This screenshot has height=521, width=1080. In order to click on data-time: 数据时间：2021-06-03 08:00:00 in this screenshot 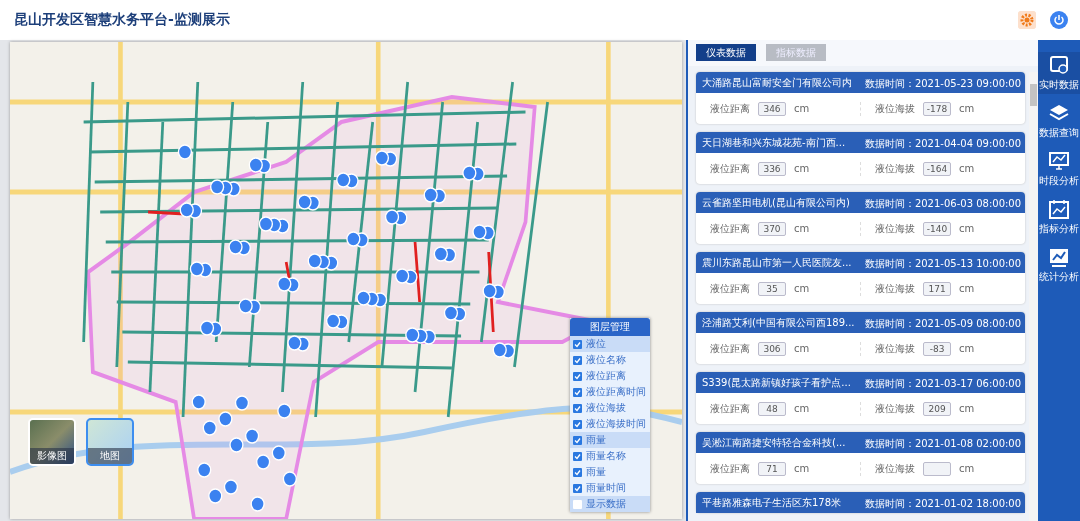, I will do `click(943, 204)`.